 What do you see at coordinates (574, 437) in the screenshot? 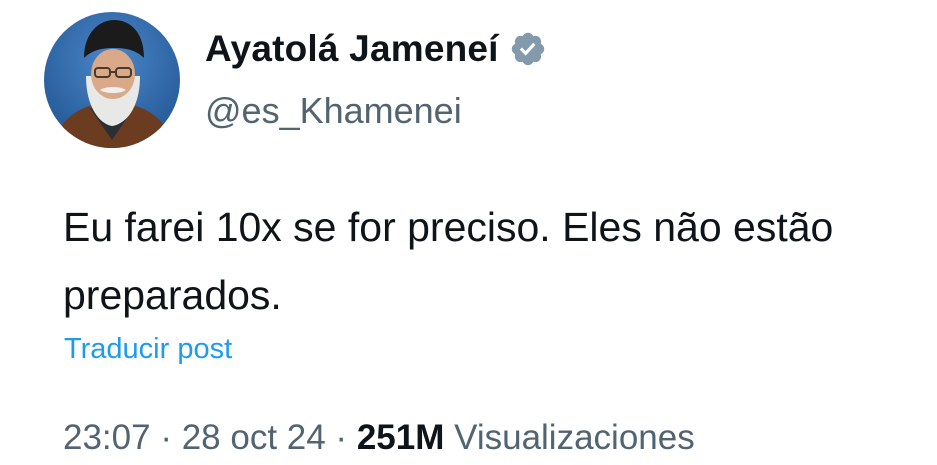
I see `views-label: Visualizaciones` at bounding box center [574, 437].